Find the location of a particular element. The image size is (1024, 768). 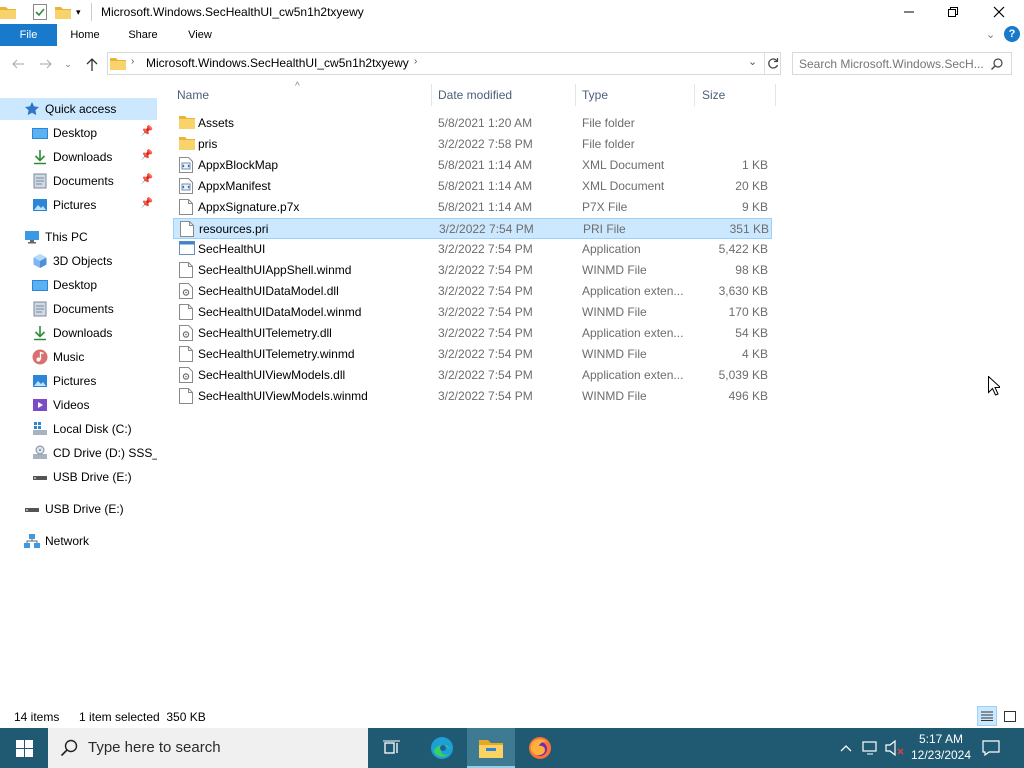

taskbar-firefox is located at coordinates (540, 748).